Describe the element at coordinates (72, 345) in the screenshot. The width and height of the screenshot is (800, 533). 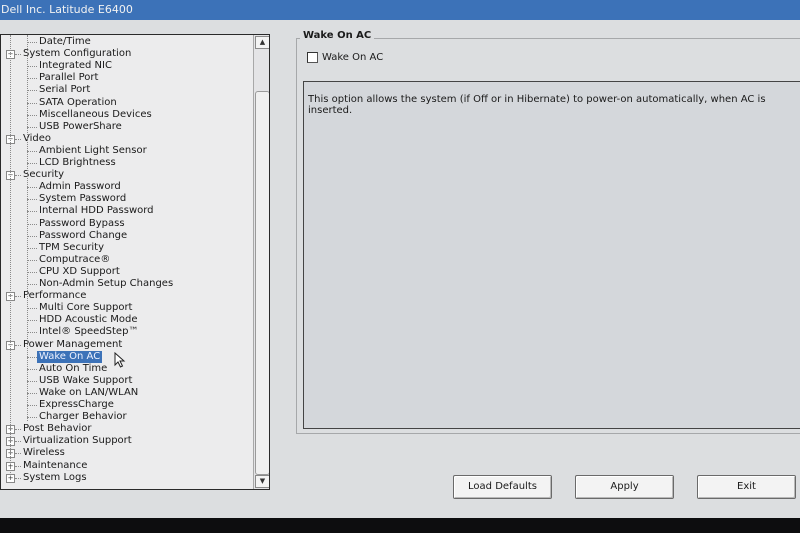
I see `tree-item: Power Management` at that location.